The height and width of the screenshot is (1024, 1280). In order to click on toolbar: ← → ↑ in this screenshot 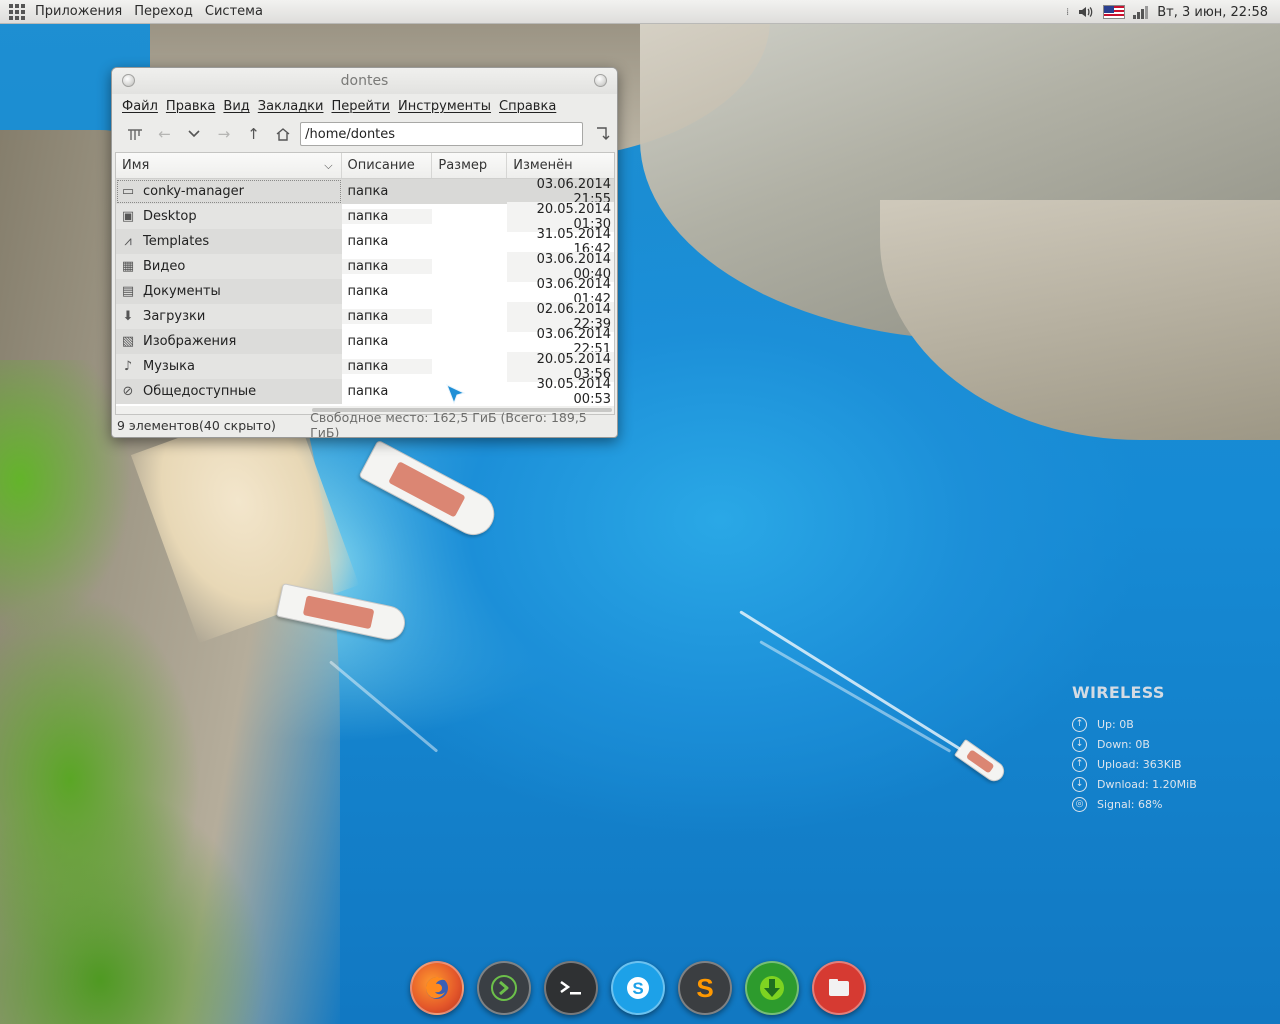, I will do `click(364, 134)`.